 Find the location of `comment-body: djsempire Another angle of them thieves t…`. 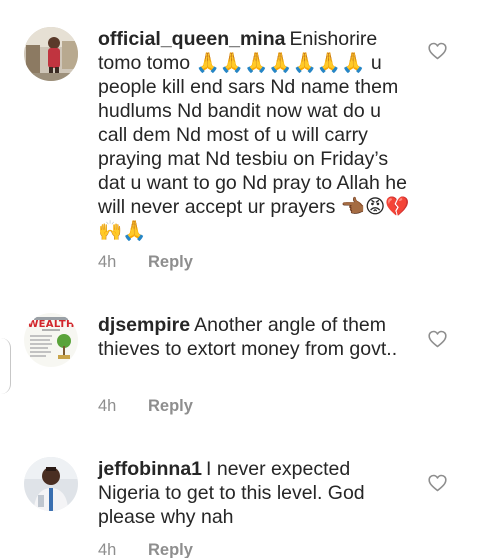

comment-body: djsempire Another angle of them thieves t… is located at coordinates (254, 337).